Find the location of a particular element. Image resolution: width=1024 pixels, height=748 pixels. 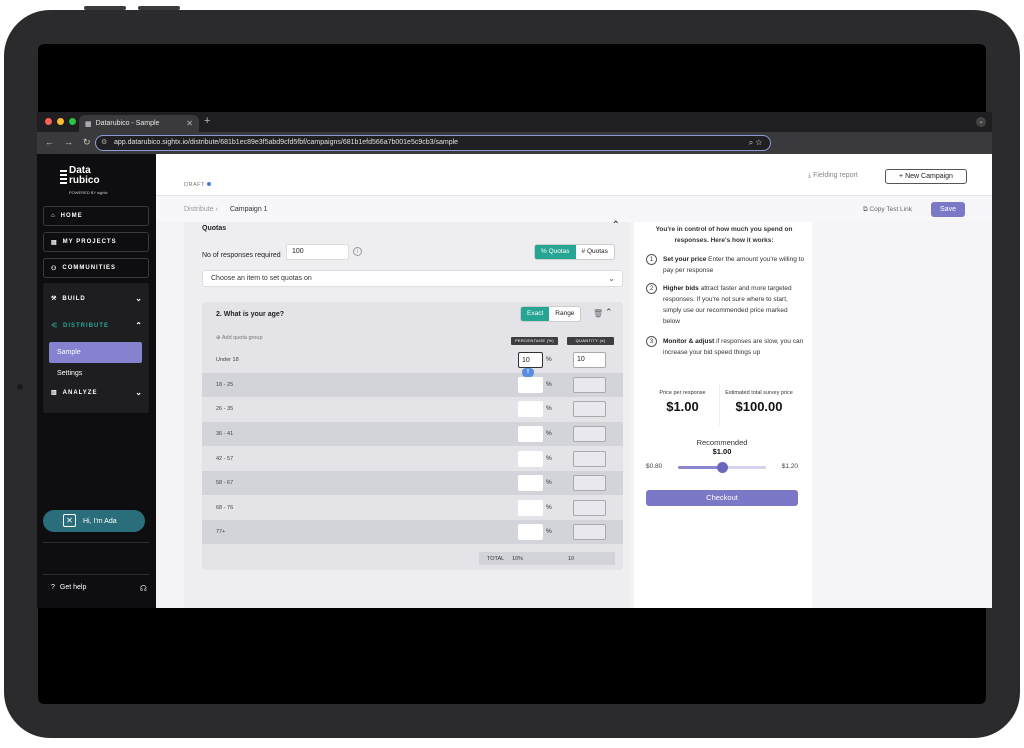

maximize-window-button is located at coordinates (72, 121).